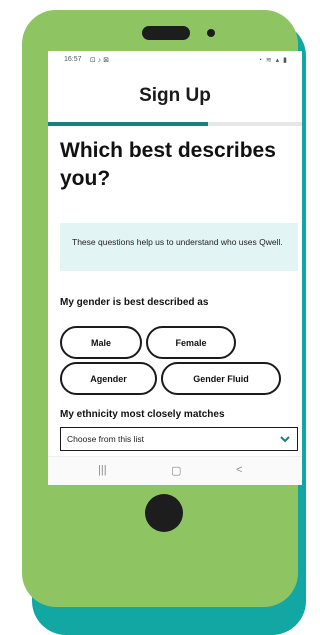 This screenshot has height=635, width=320. What do you see at coordinates (128, 124) in the screenshot?
I see `progress-fill` at bounding box center [128, 124].